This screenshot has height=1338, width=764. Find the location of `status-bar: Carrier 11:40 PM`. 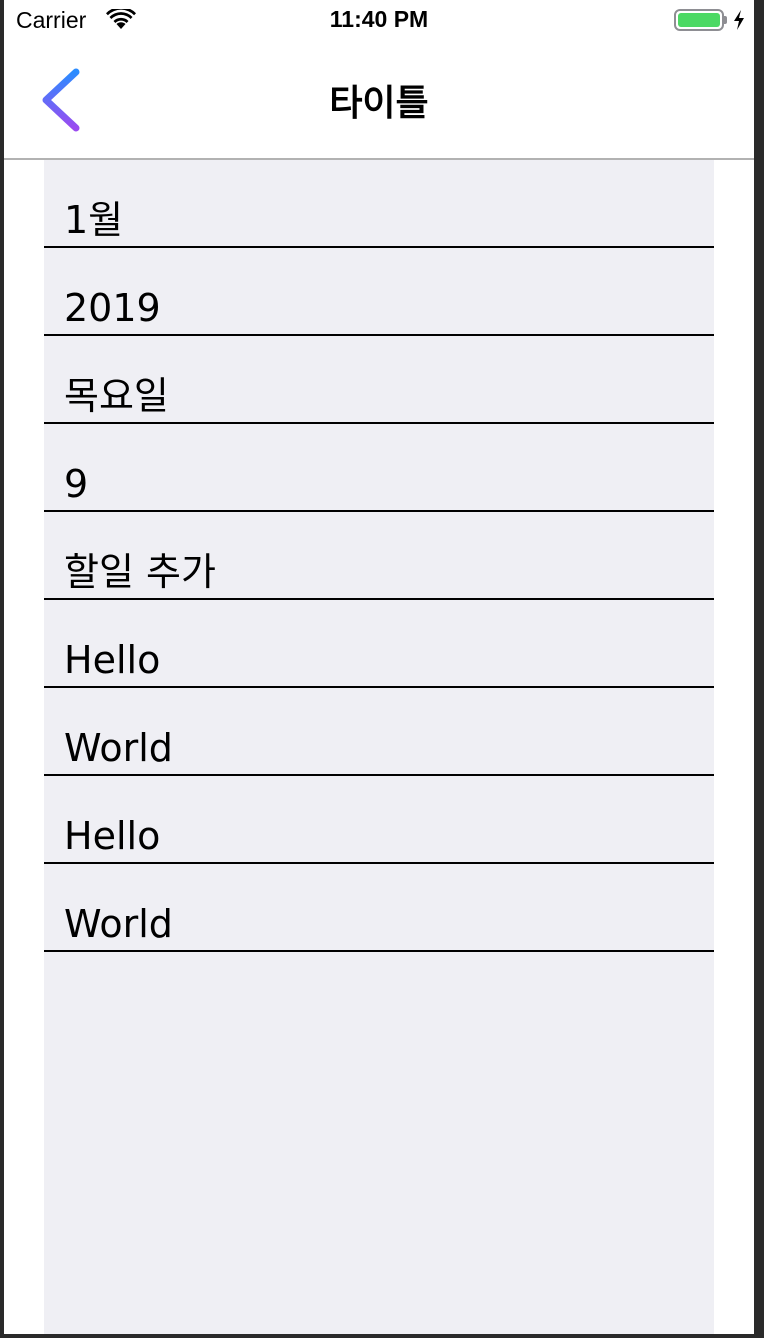

status-bar: Carrier 11:40 PM is located at coordinates (379, 20).